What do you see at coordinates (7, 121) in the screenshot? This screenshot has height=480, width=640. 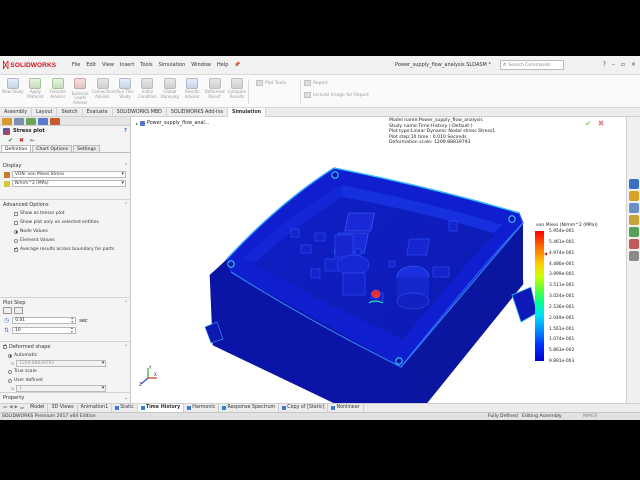 I see `feature-tree-tab-icon` at bounding box center [7, 121].